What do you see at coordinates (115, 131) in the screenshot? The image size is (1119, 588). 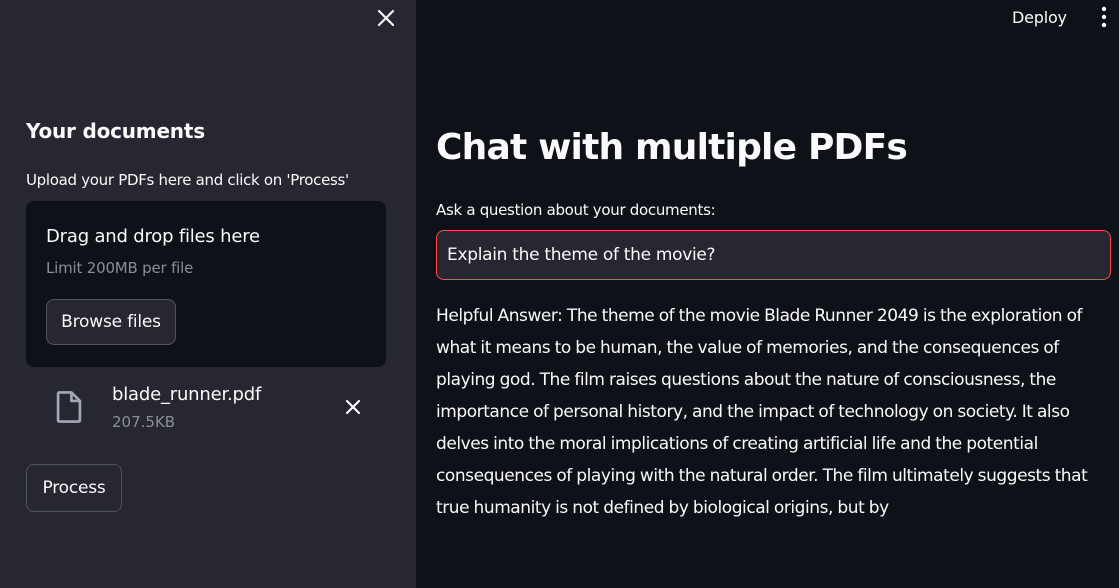 I see `sidebar-title: Your documents` at bounding box center [115, 131].